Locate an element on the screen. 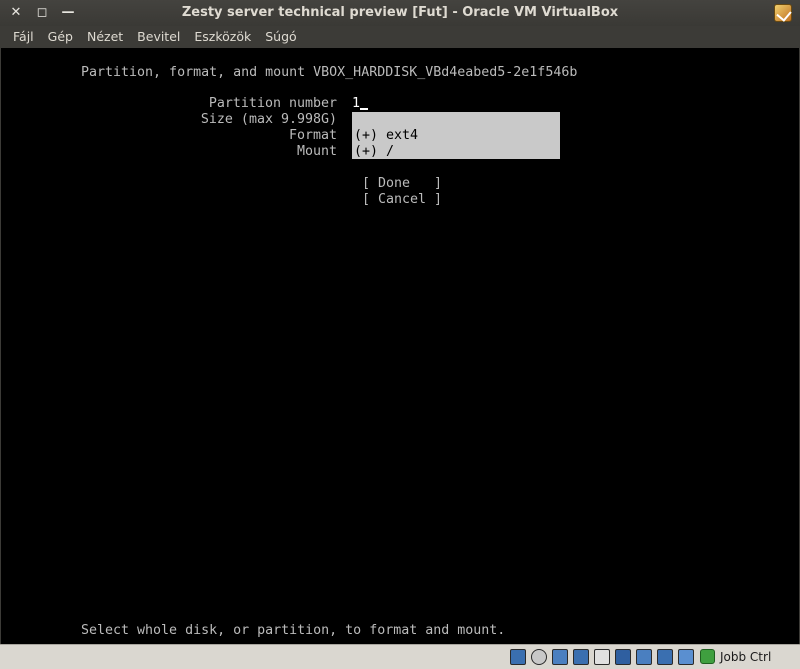  virtualization-icon is located at coordinates (665, 657).